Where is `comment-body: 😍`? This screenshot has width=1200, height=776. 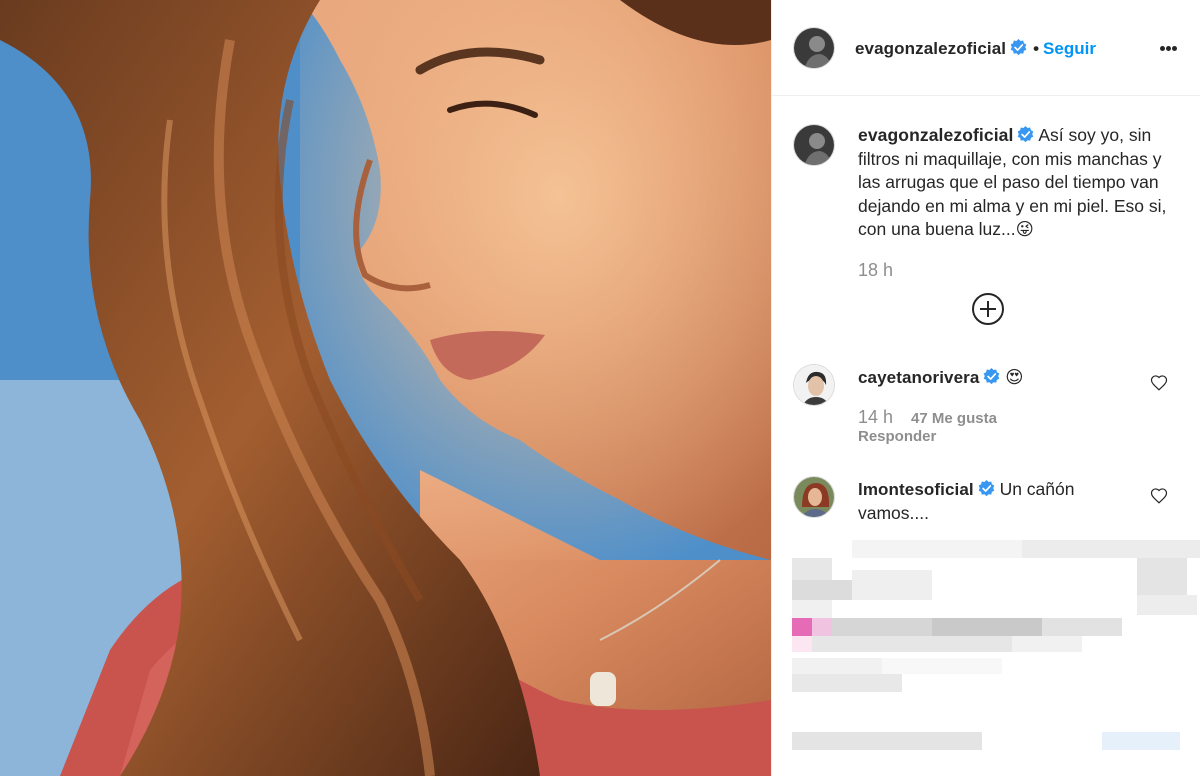
comment-body: 😍 is located at coordinates (1014, 377).